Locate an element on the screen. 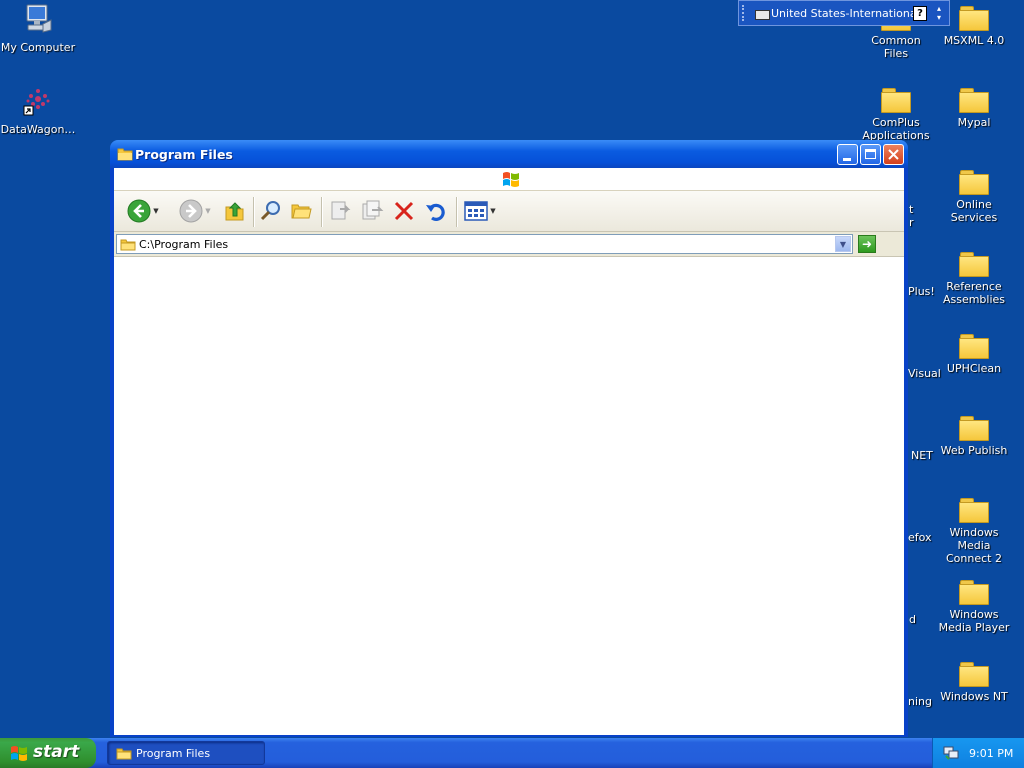 This screenshot has width=1024, height=768. move-to-button is located at coordinates (340, 211).